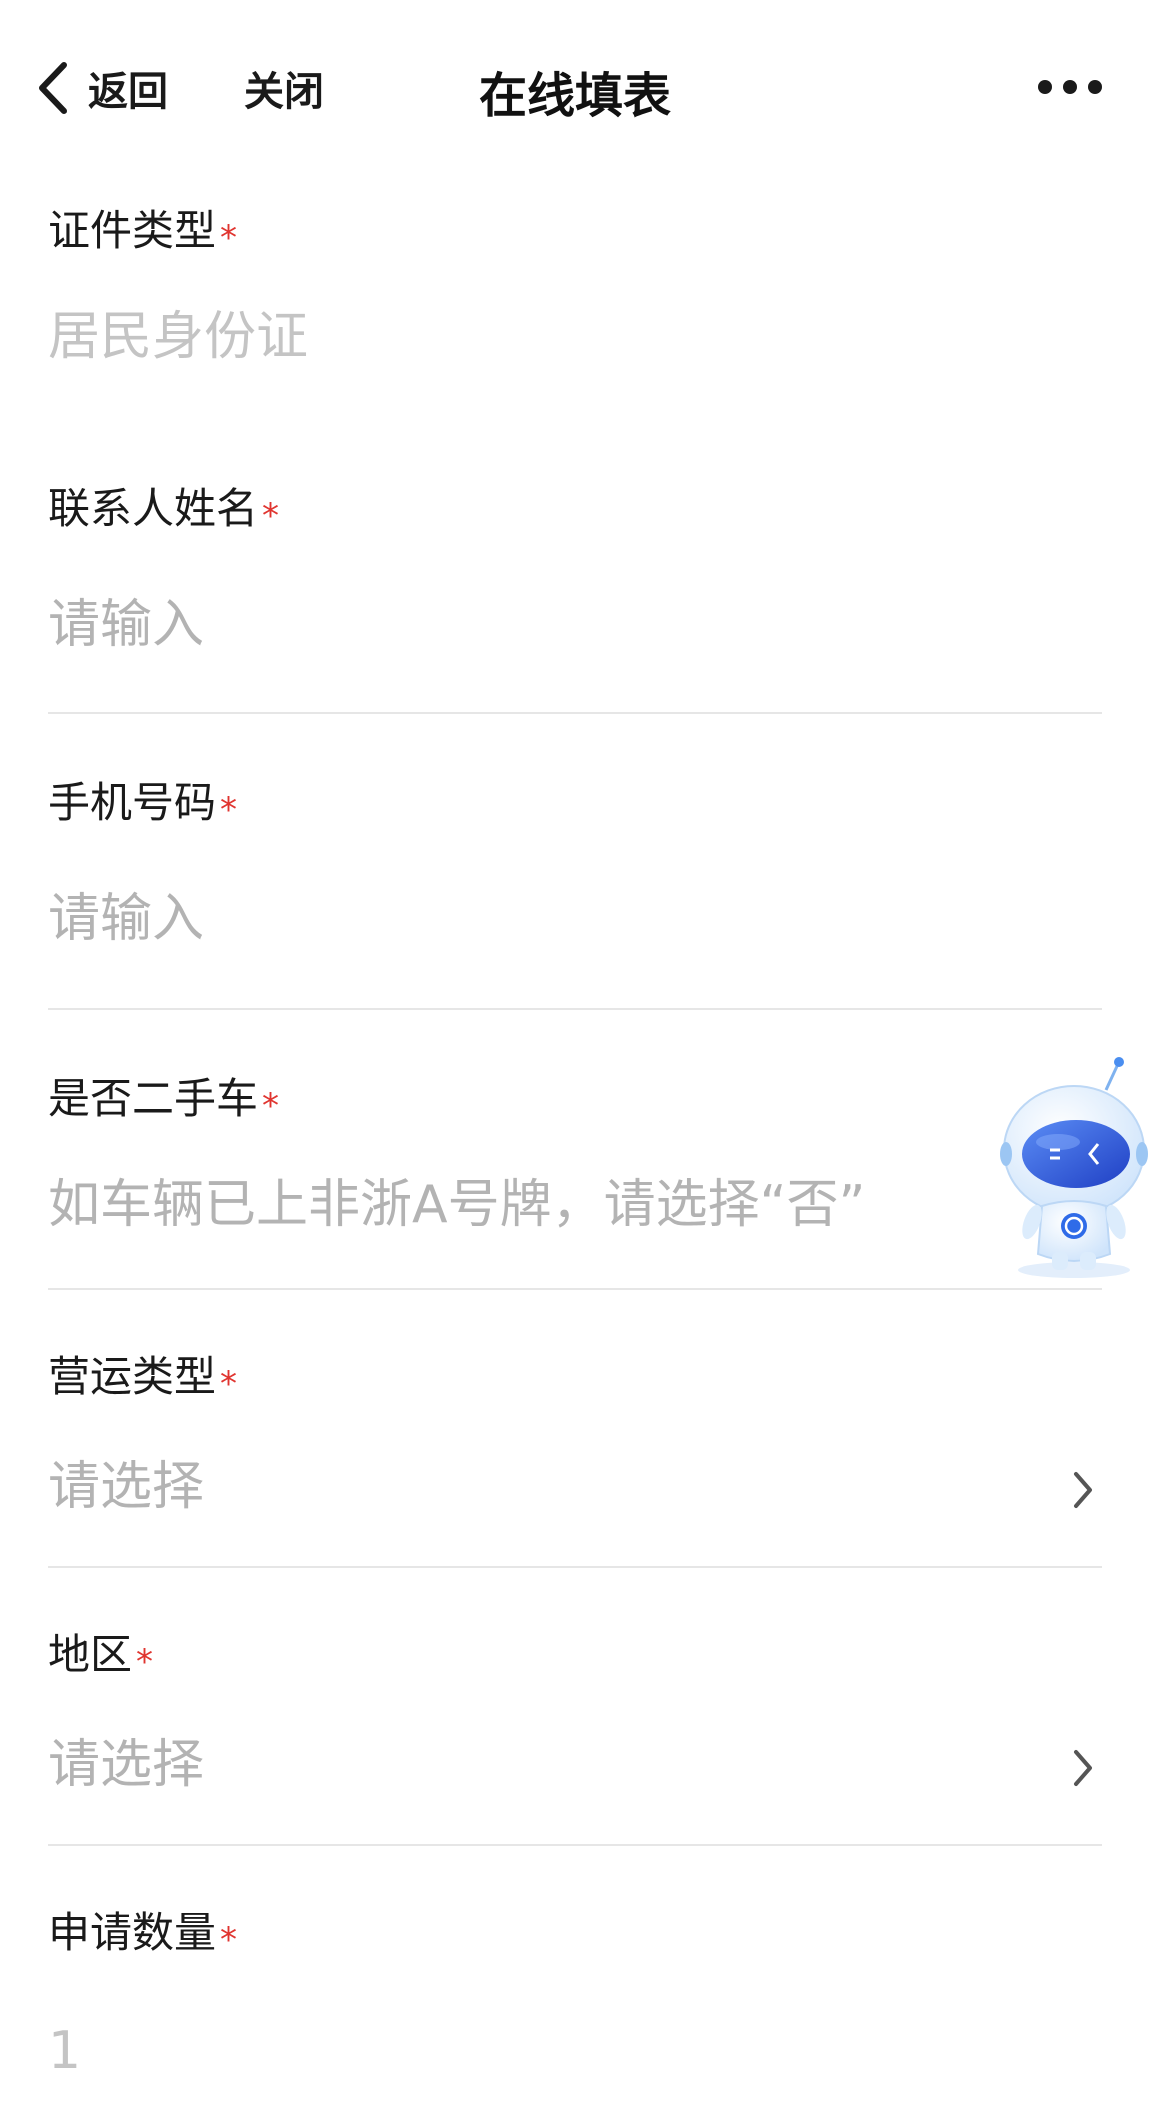 The image size is (1150, 2116). What do you see at coordinates (575, 2008) in the screenshot?
I see `field-quantity: 申请数量 * 1` at bounding box center [575, 2008].